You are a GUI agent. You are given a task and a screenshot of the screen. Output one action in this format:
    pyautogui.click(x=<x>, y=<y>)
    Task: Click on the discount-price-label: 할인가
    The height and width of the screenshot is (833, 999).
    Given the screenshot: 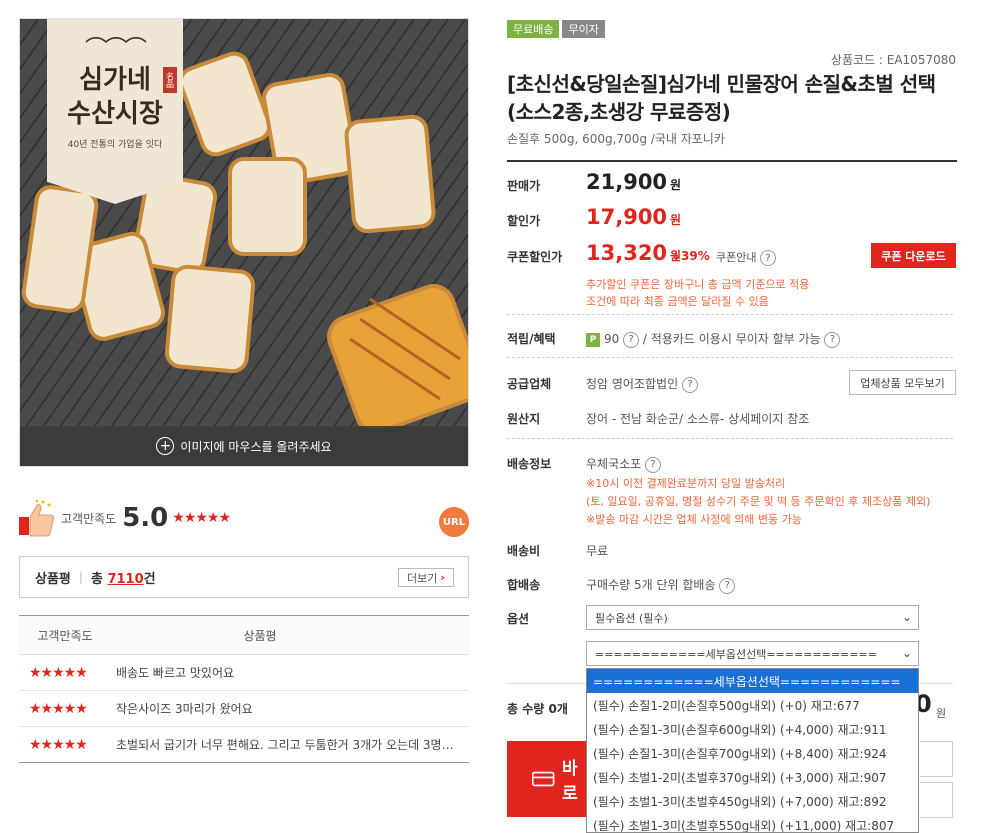 What is the action you would take?
    pyautogui.click(x=524, y=221)
    